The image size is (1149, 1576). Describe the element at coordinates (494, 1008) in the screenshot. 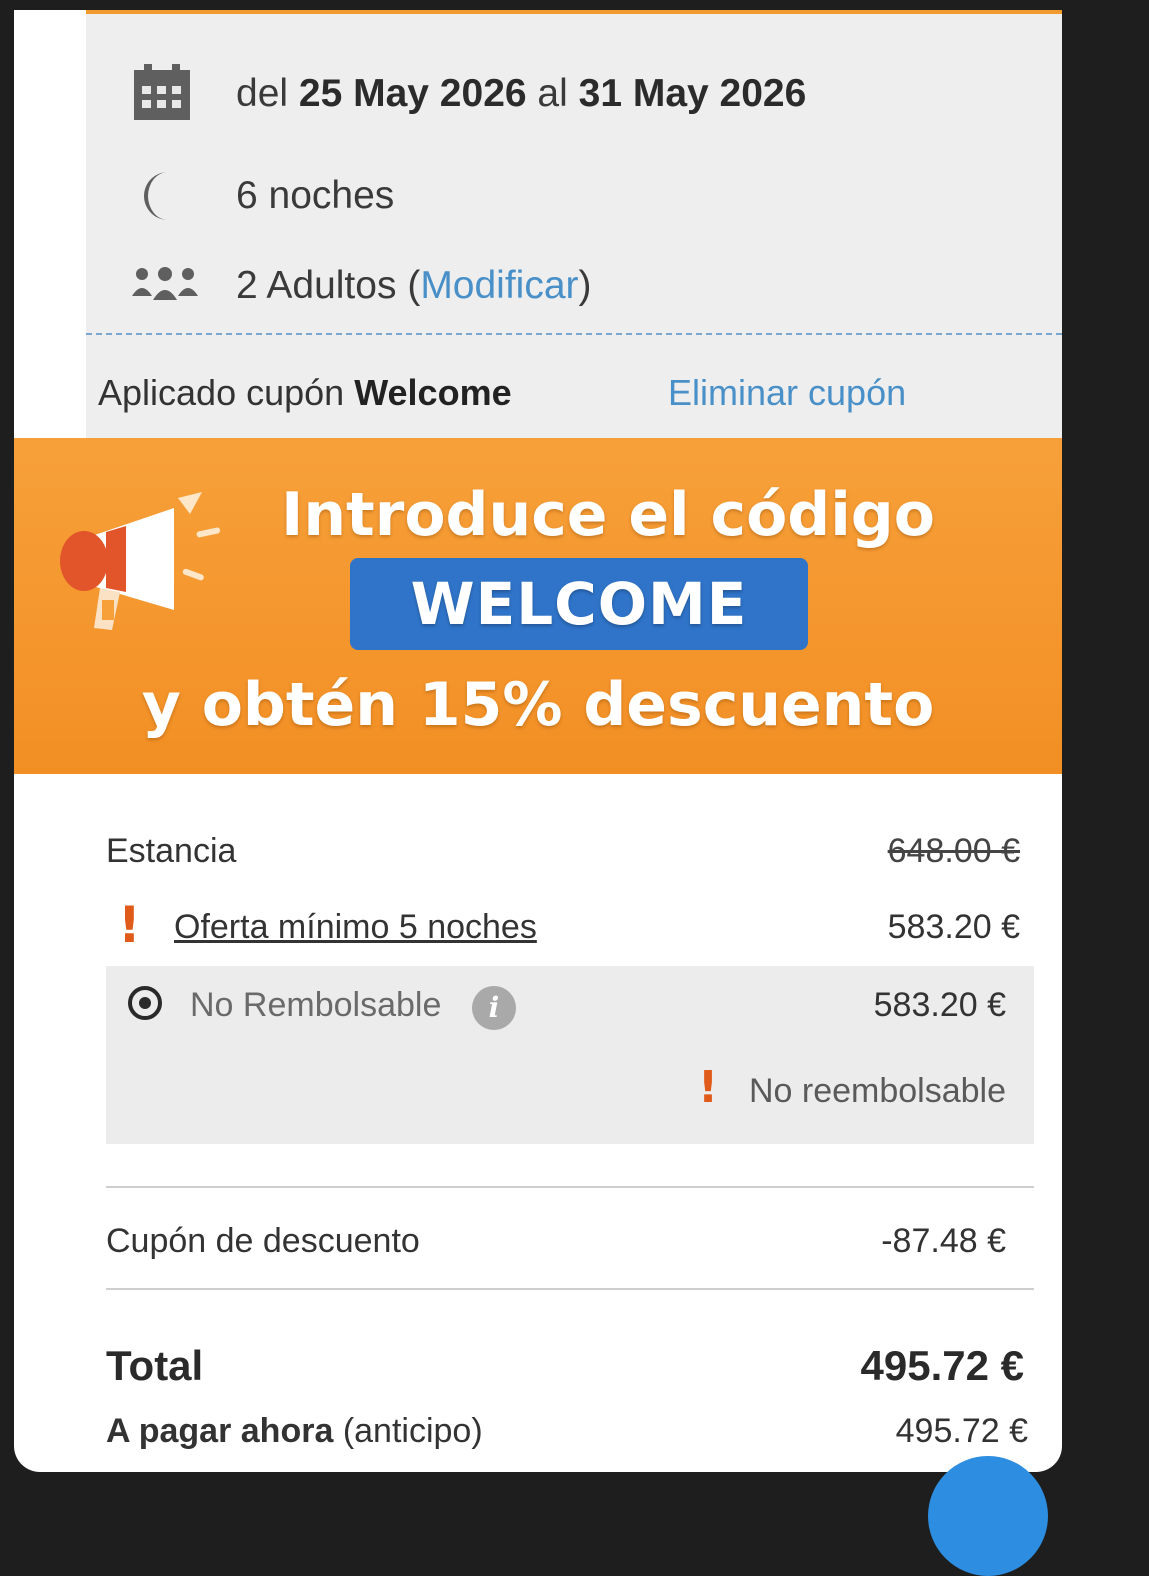

I see `info-icon: i` at that location.